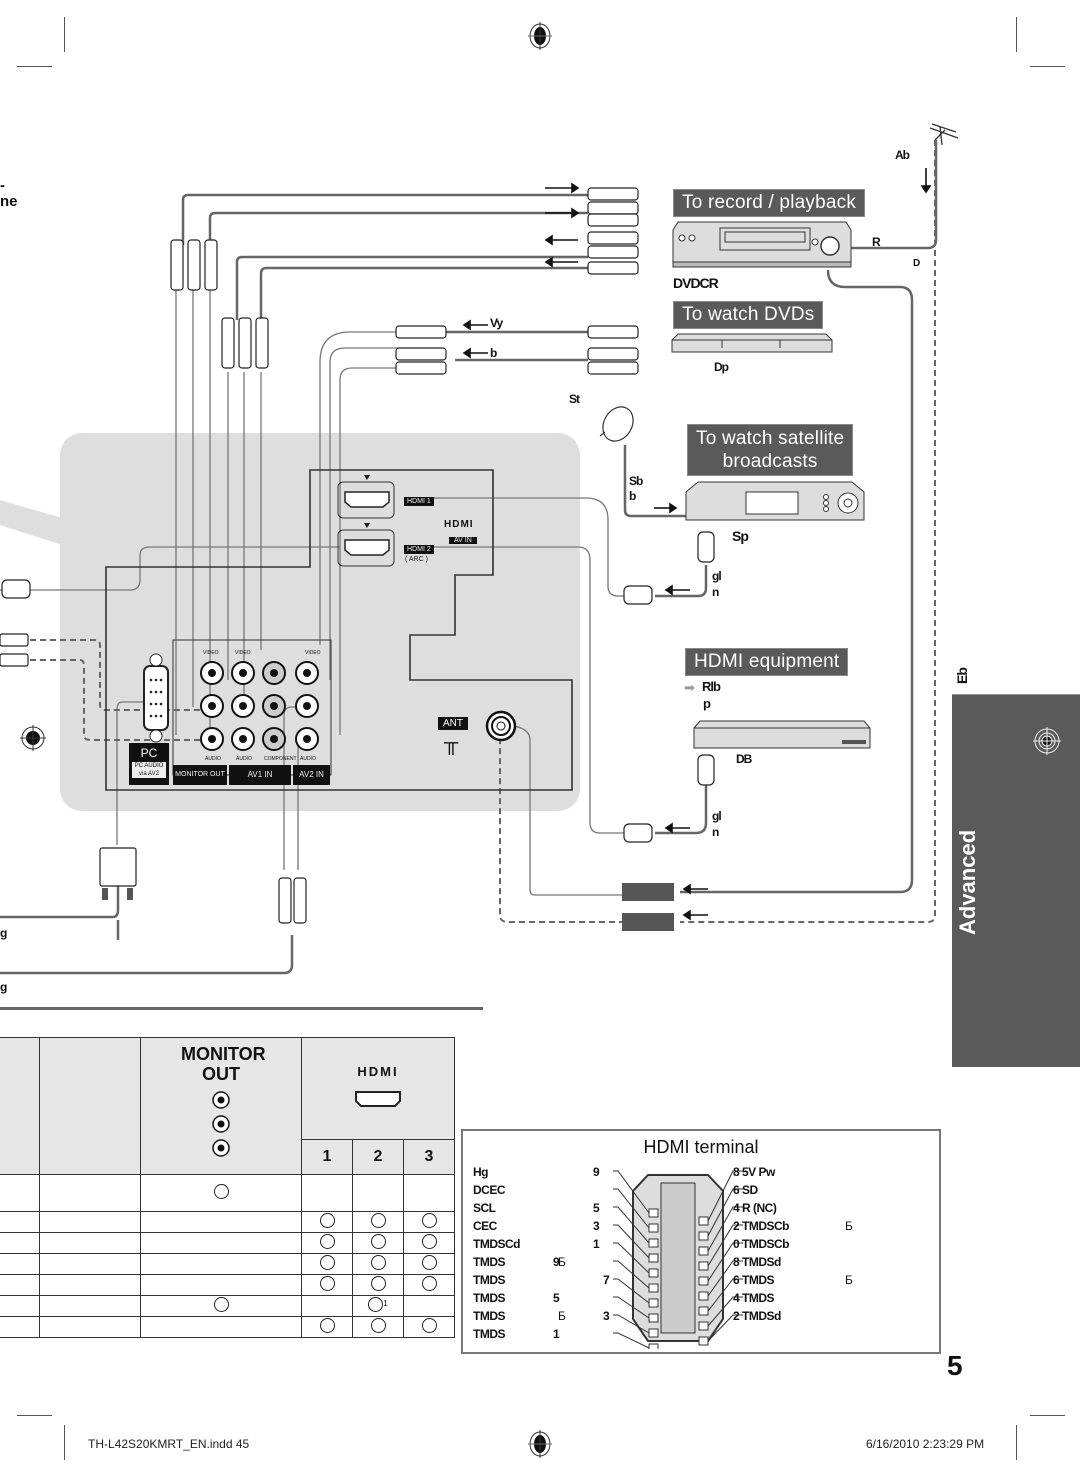  What do you see at coordinates (516, 1334) in the screenshot?
I see `hdmi-pin-label-left: TMDS 1` at bounding box center [516, 1334].